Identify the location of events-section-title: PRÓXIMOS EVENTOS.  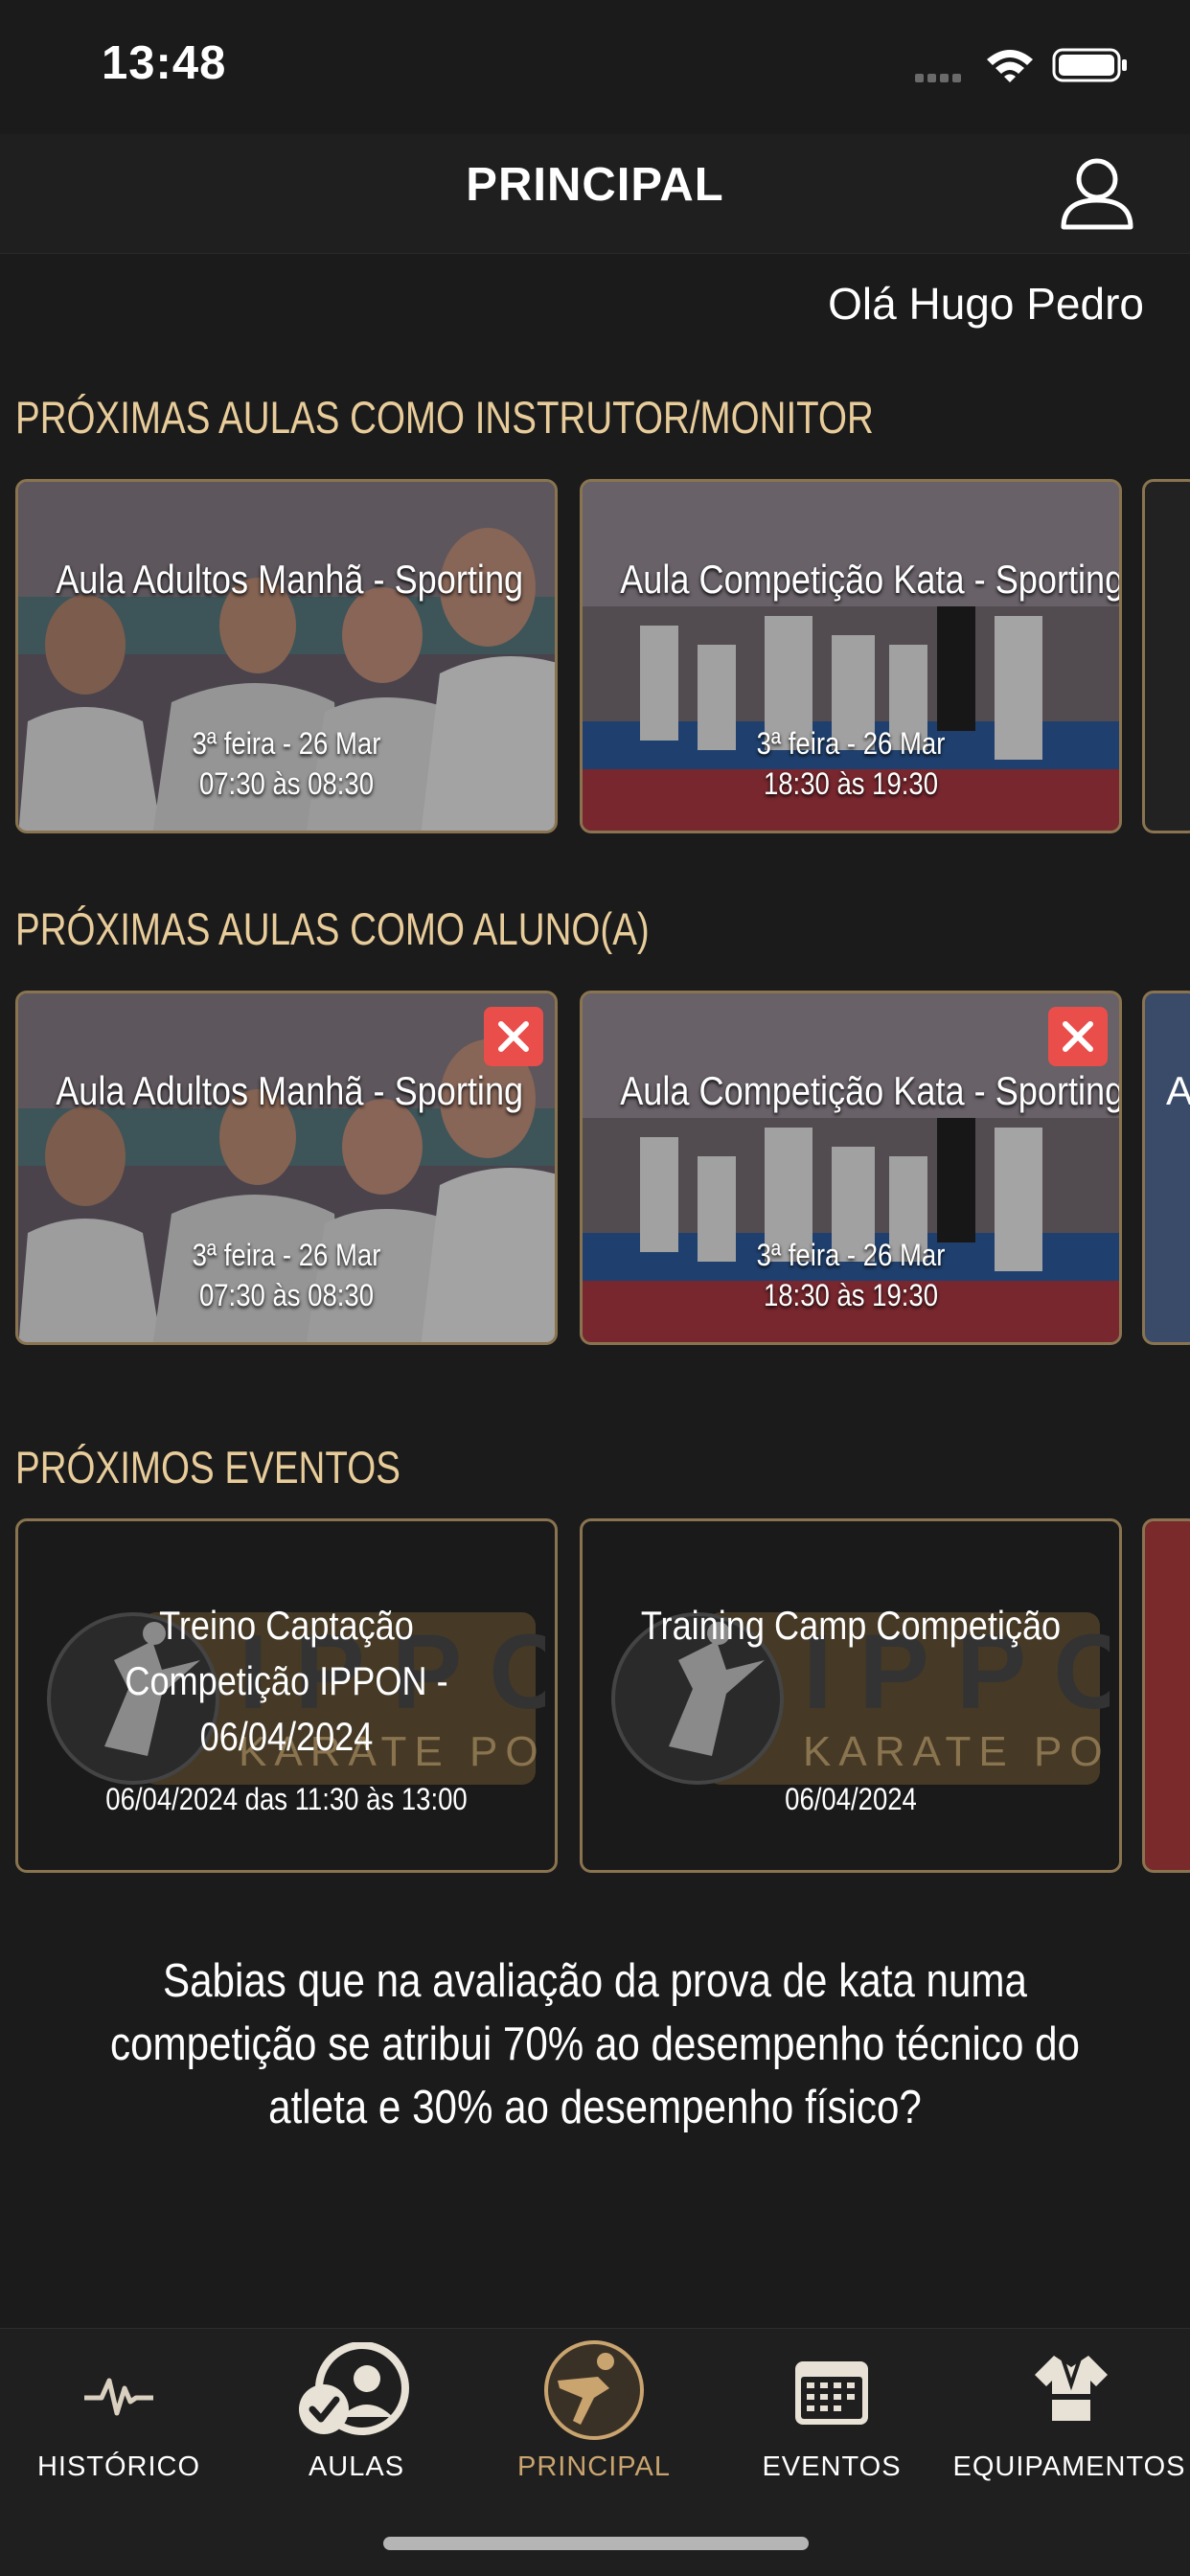
(207, 1467).